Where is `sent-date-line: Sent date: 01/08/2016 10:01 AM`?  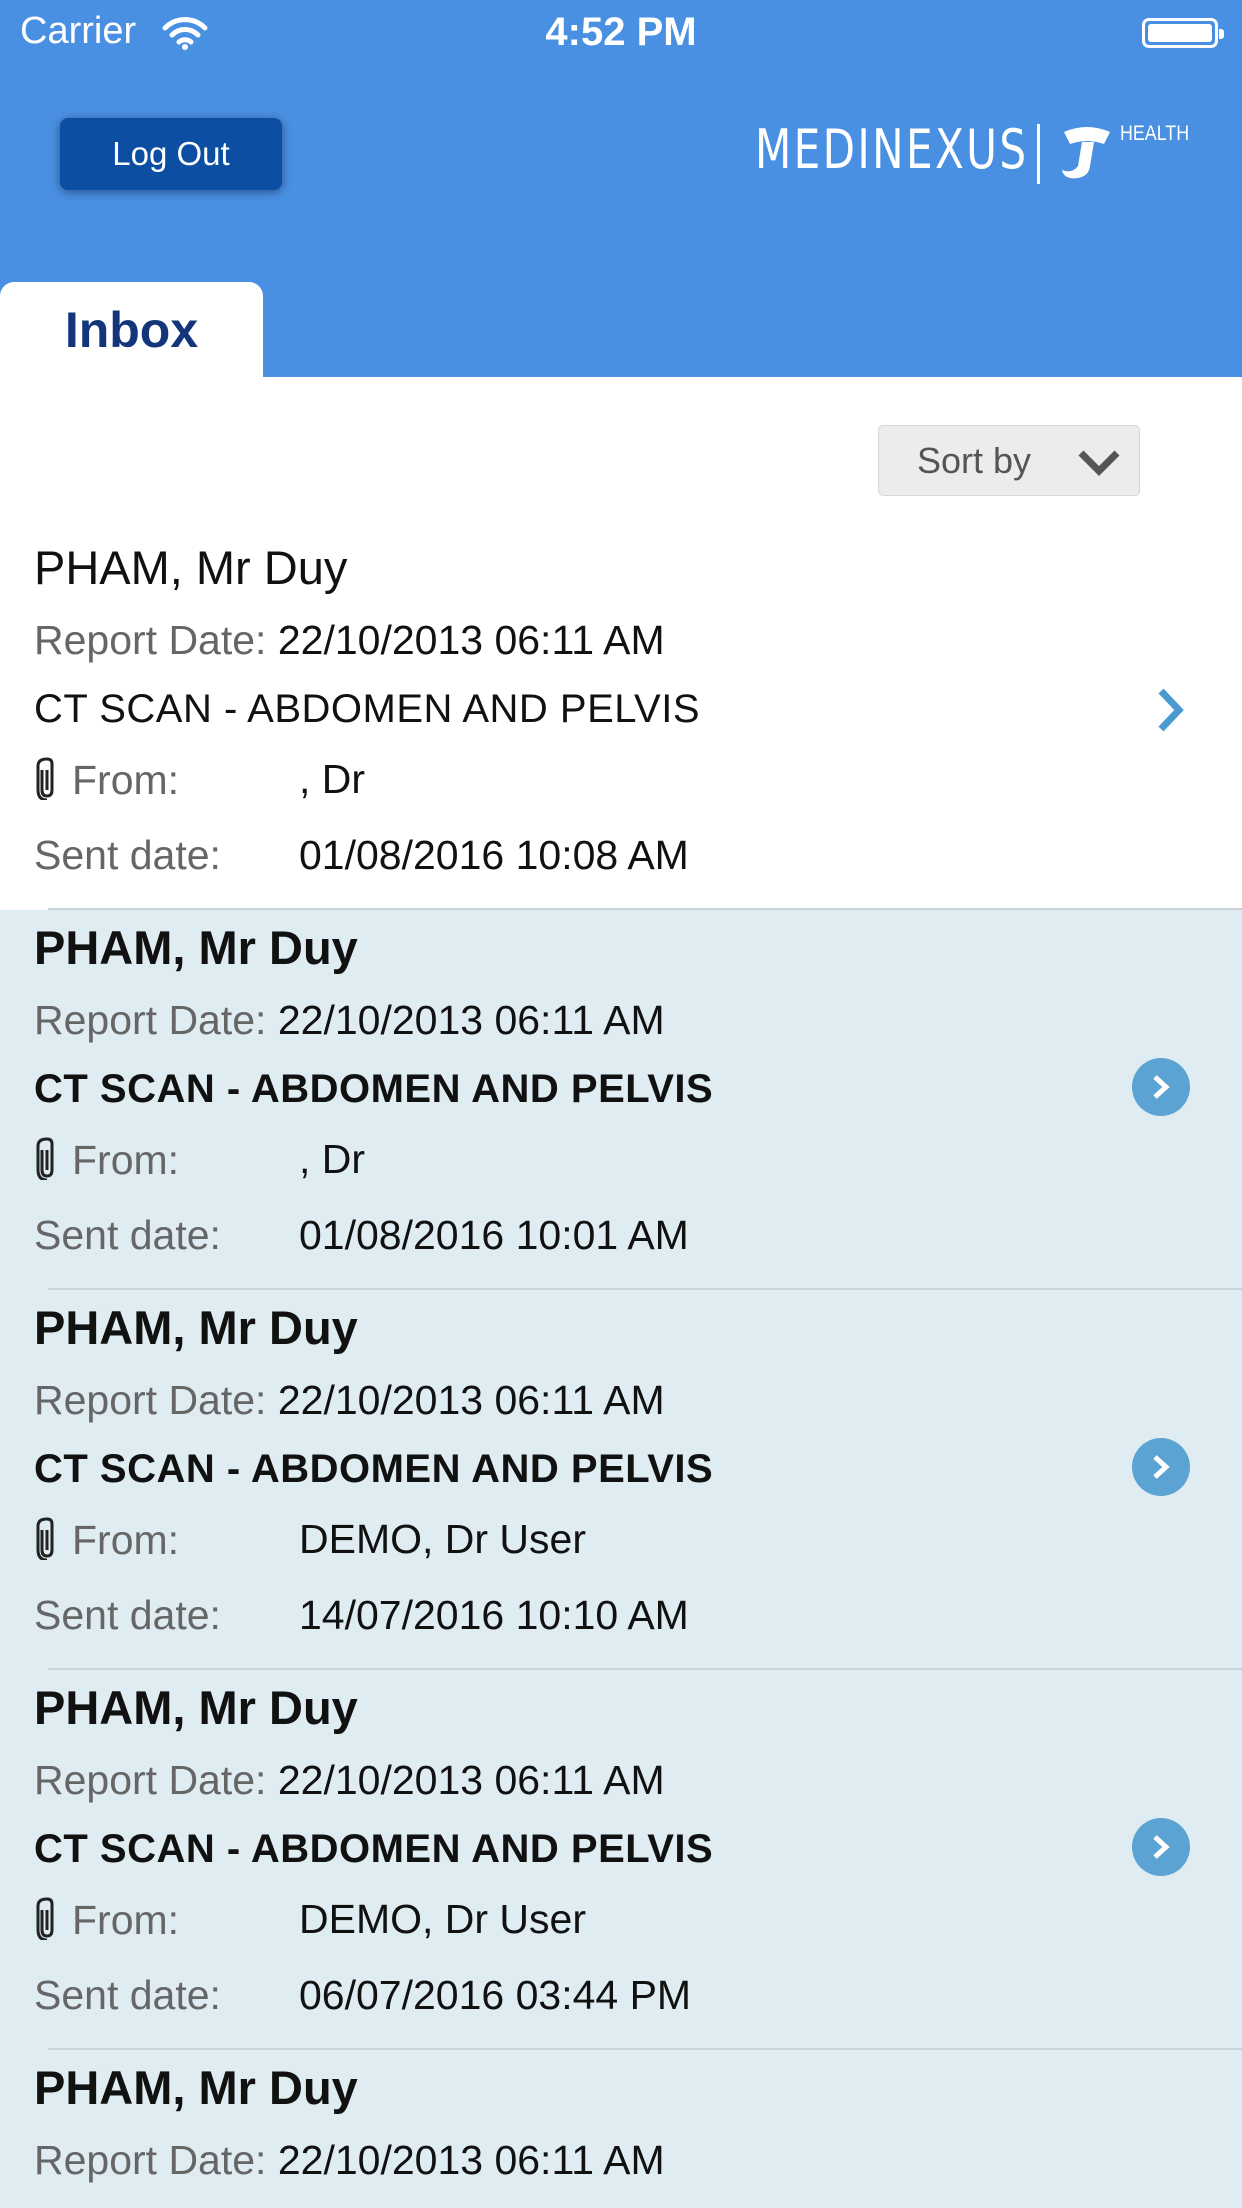
sent-date-line: Sent date: 01/08/2016 10:01 AM is located at coordinates (361, 1235).